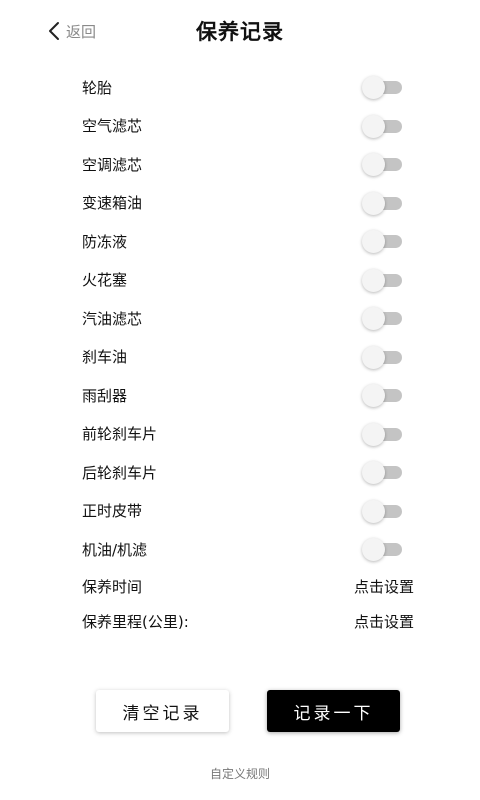 The width and height of the screenshot is (480, 800). I want to click on list-item-front-brake-pads: 前轮刹车片, so click(252, 434).